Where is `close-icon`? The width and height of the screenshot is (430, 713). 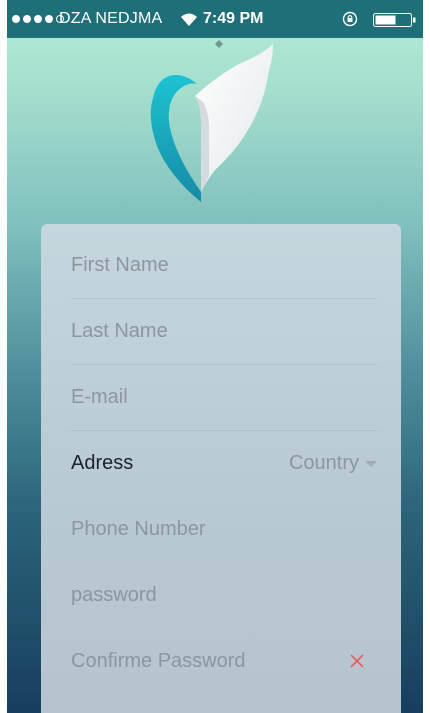
close-icon is located at coordinates (357, 661).